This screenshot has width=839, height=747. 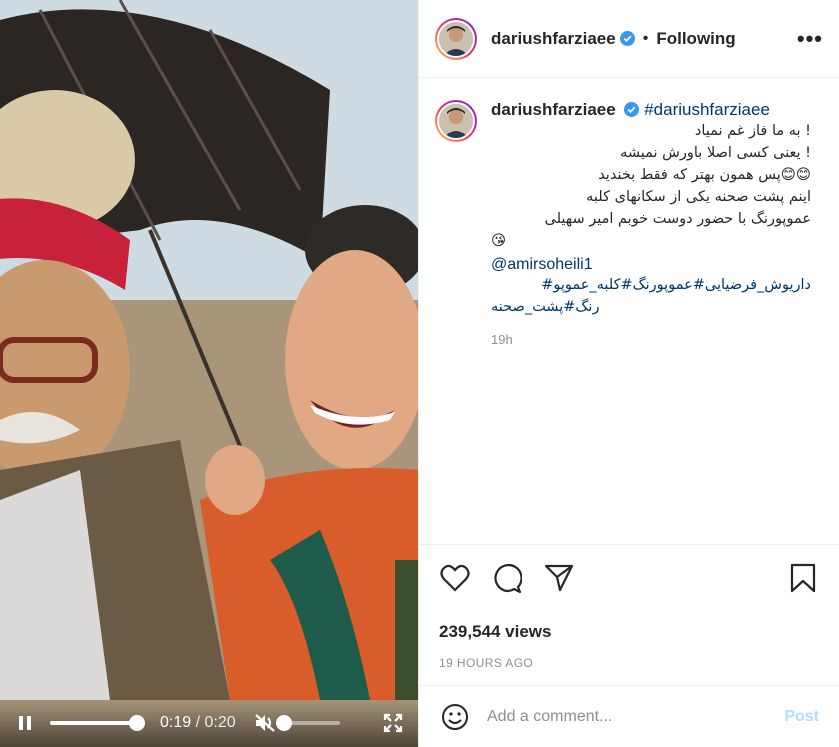 I want to click on mute-icon, so click(x=265, y=723).